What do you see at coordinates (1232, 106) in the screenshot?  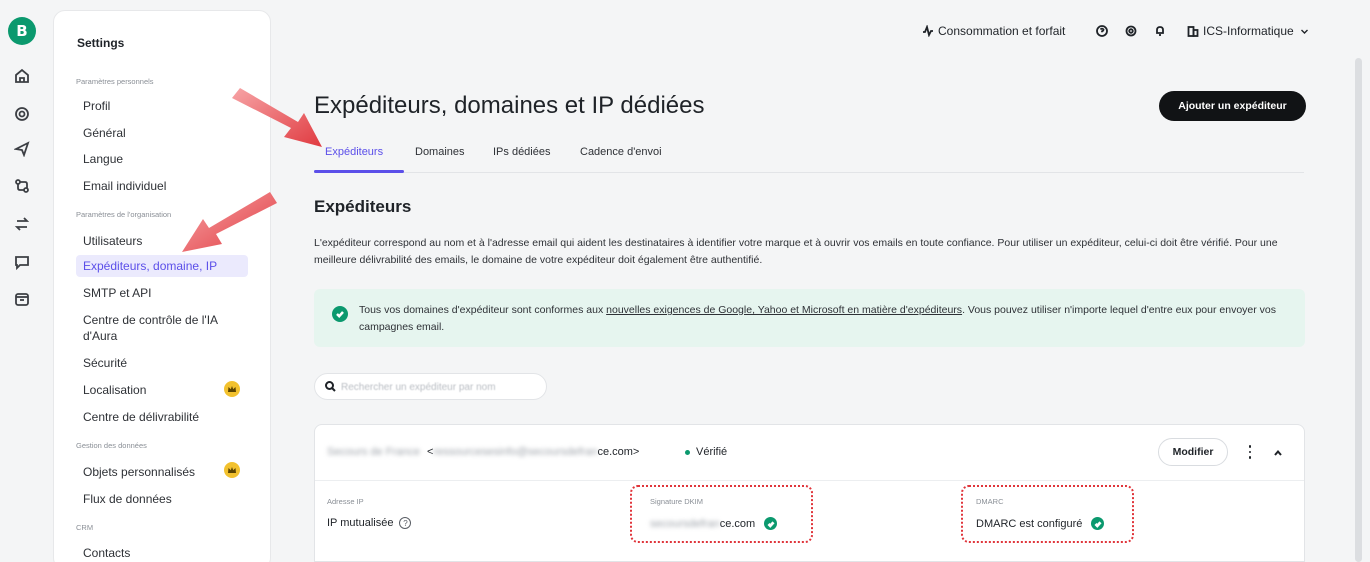 I see `add-sender-button: Ajouter un expéditeur` at bounding box center [1232, 106].